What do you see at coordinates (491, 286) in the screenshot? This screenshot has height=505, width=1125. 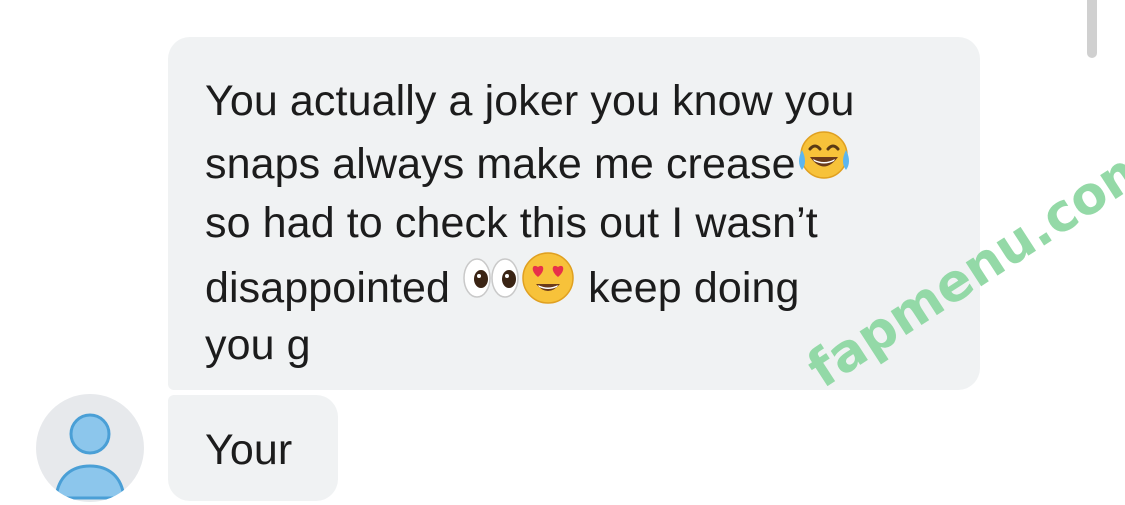 I see `eyes-icon` at bounding box center [491, 286].